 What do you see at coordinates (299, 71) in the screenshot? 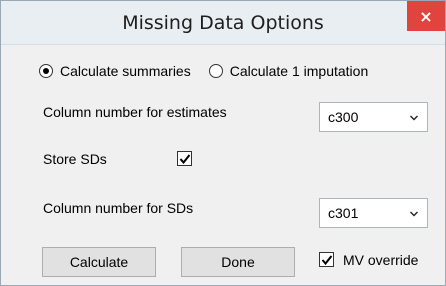
I see `calculate-imputation-label: Calculate 1 imputation` at bounding box center [299, 71].